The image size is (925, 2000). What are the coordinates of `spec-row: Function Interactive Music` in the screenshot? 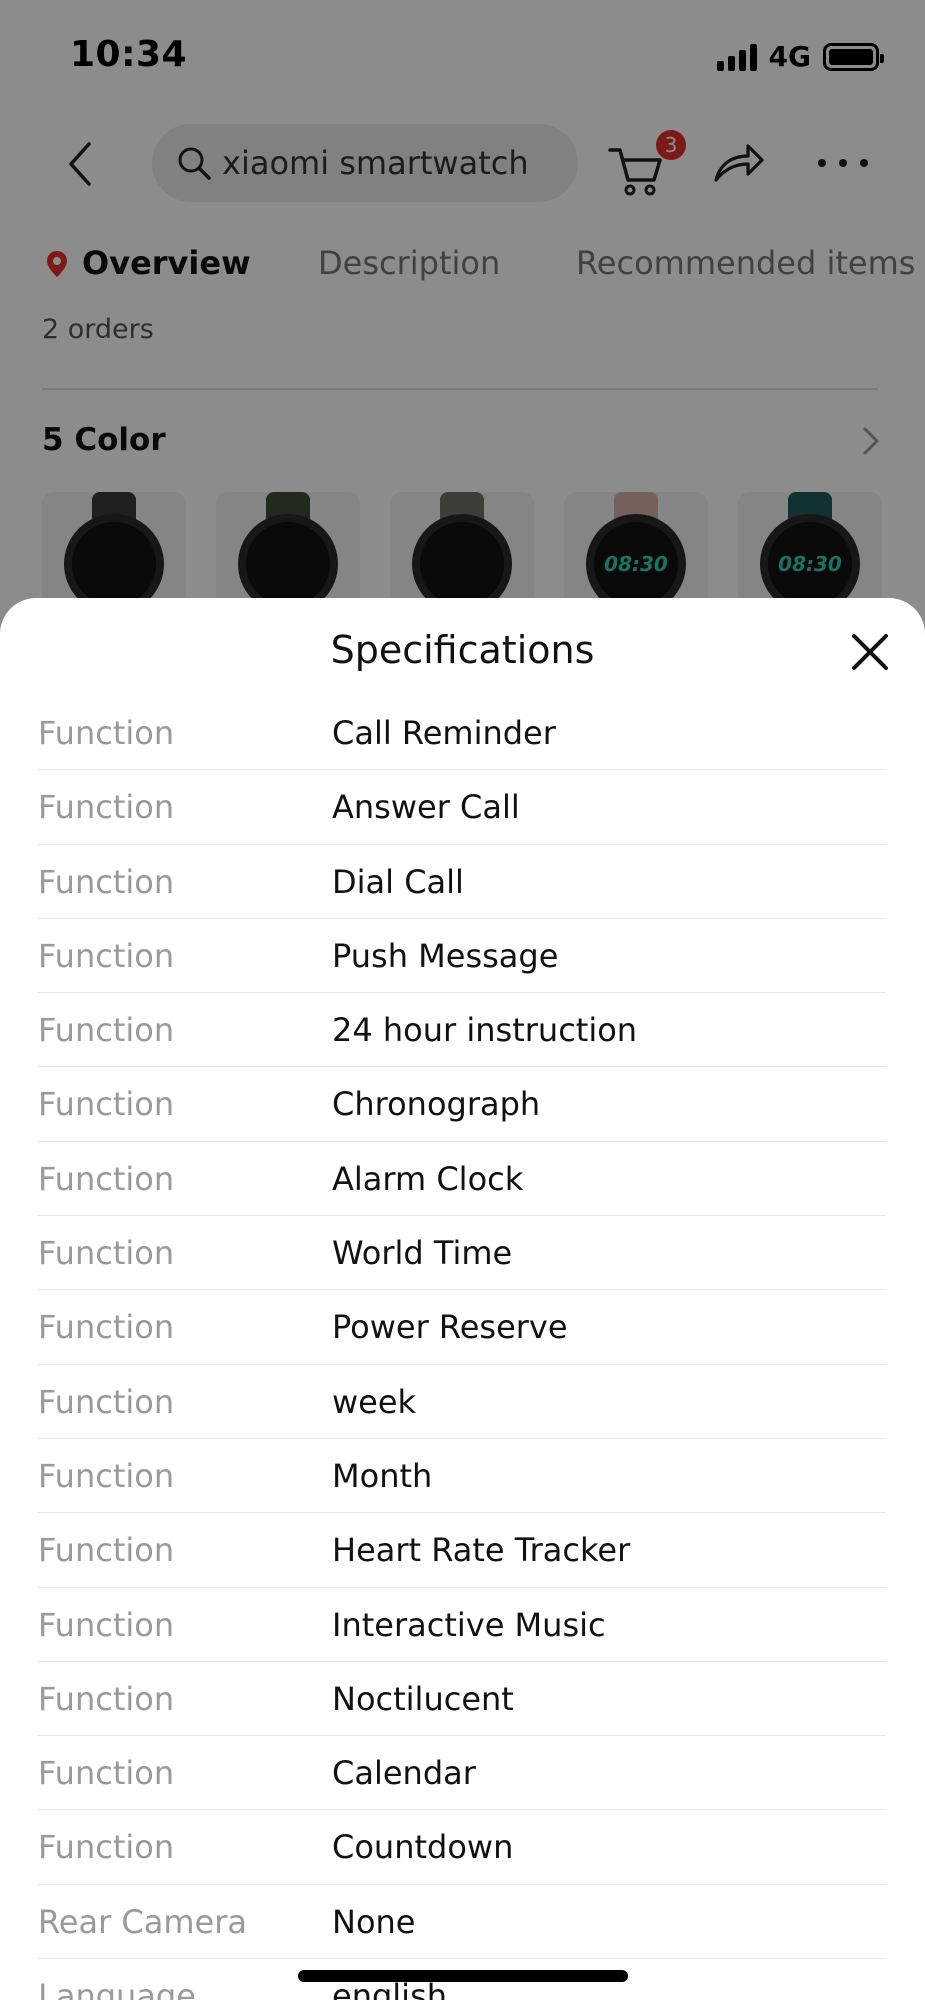 It's located at (462, 1625).